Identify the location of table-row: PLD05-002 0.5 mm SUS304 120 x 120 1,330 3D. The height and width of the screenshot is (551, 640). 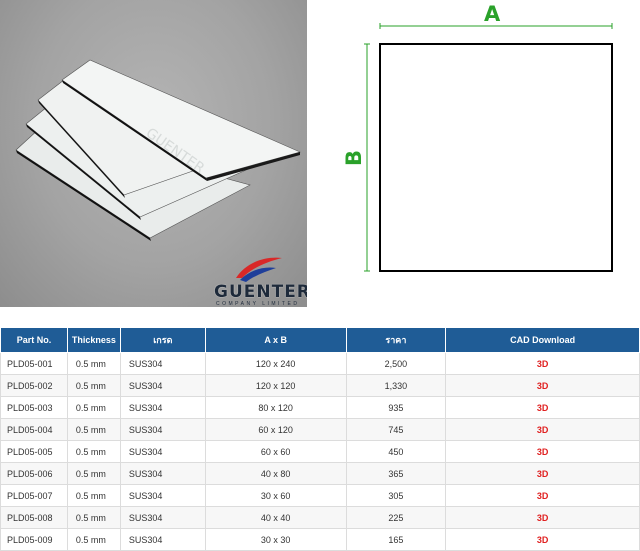
(320, 385).